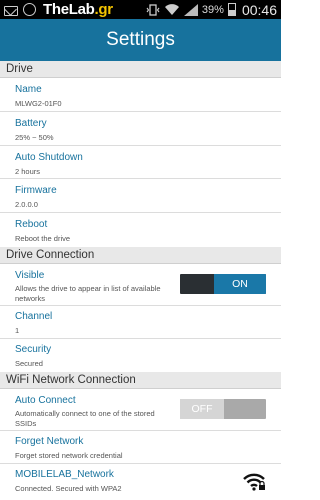 The width and height of the screenshot is (320, 500). What do you see at coordinates (45, 400) in the screenshot?
I see `setting-label: Auto Connect` at bounding box center [45, 400].